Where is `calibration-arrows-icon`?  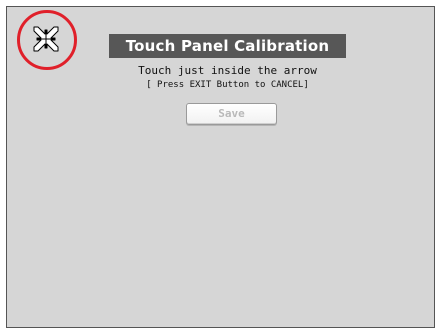
calibration-arrows-icon is located at coordinates (46, 39).